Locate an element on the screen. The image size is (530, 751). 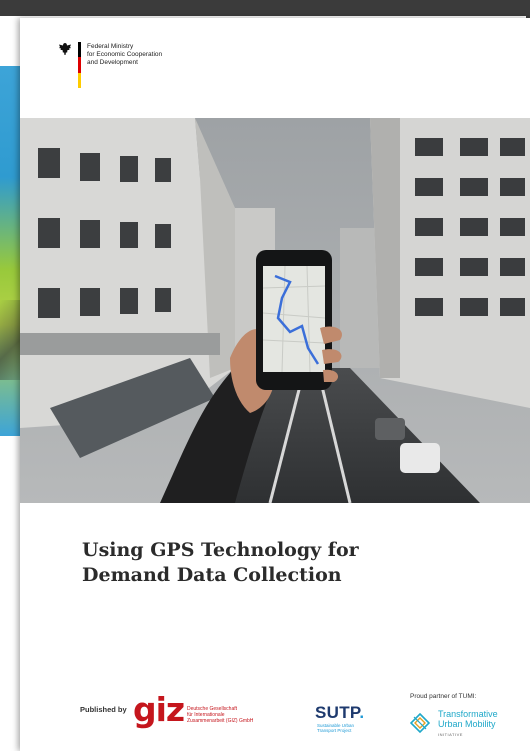
sutp-full-name: Sustainable Urban Transport Project is located at coordinates (335, 728).